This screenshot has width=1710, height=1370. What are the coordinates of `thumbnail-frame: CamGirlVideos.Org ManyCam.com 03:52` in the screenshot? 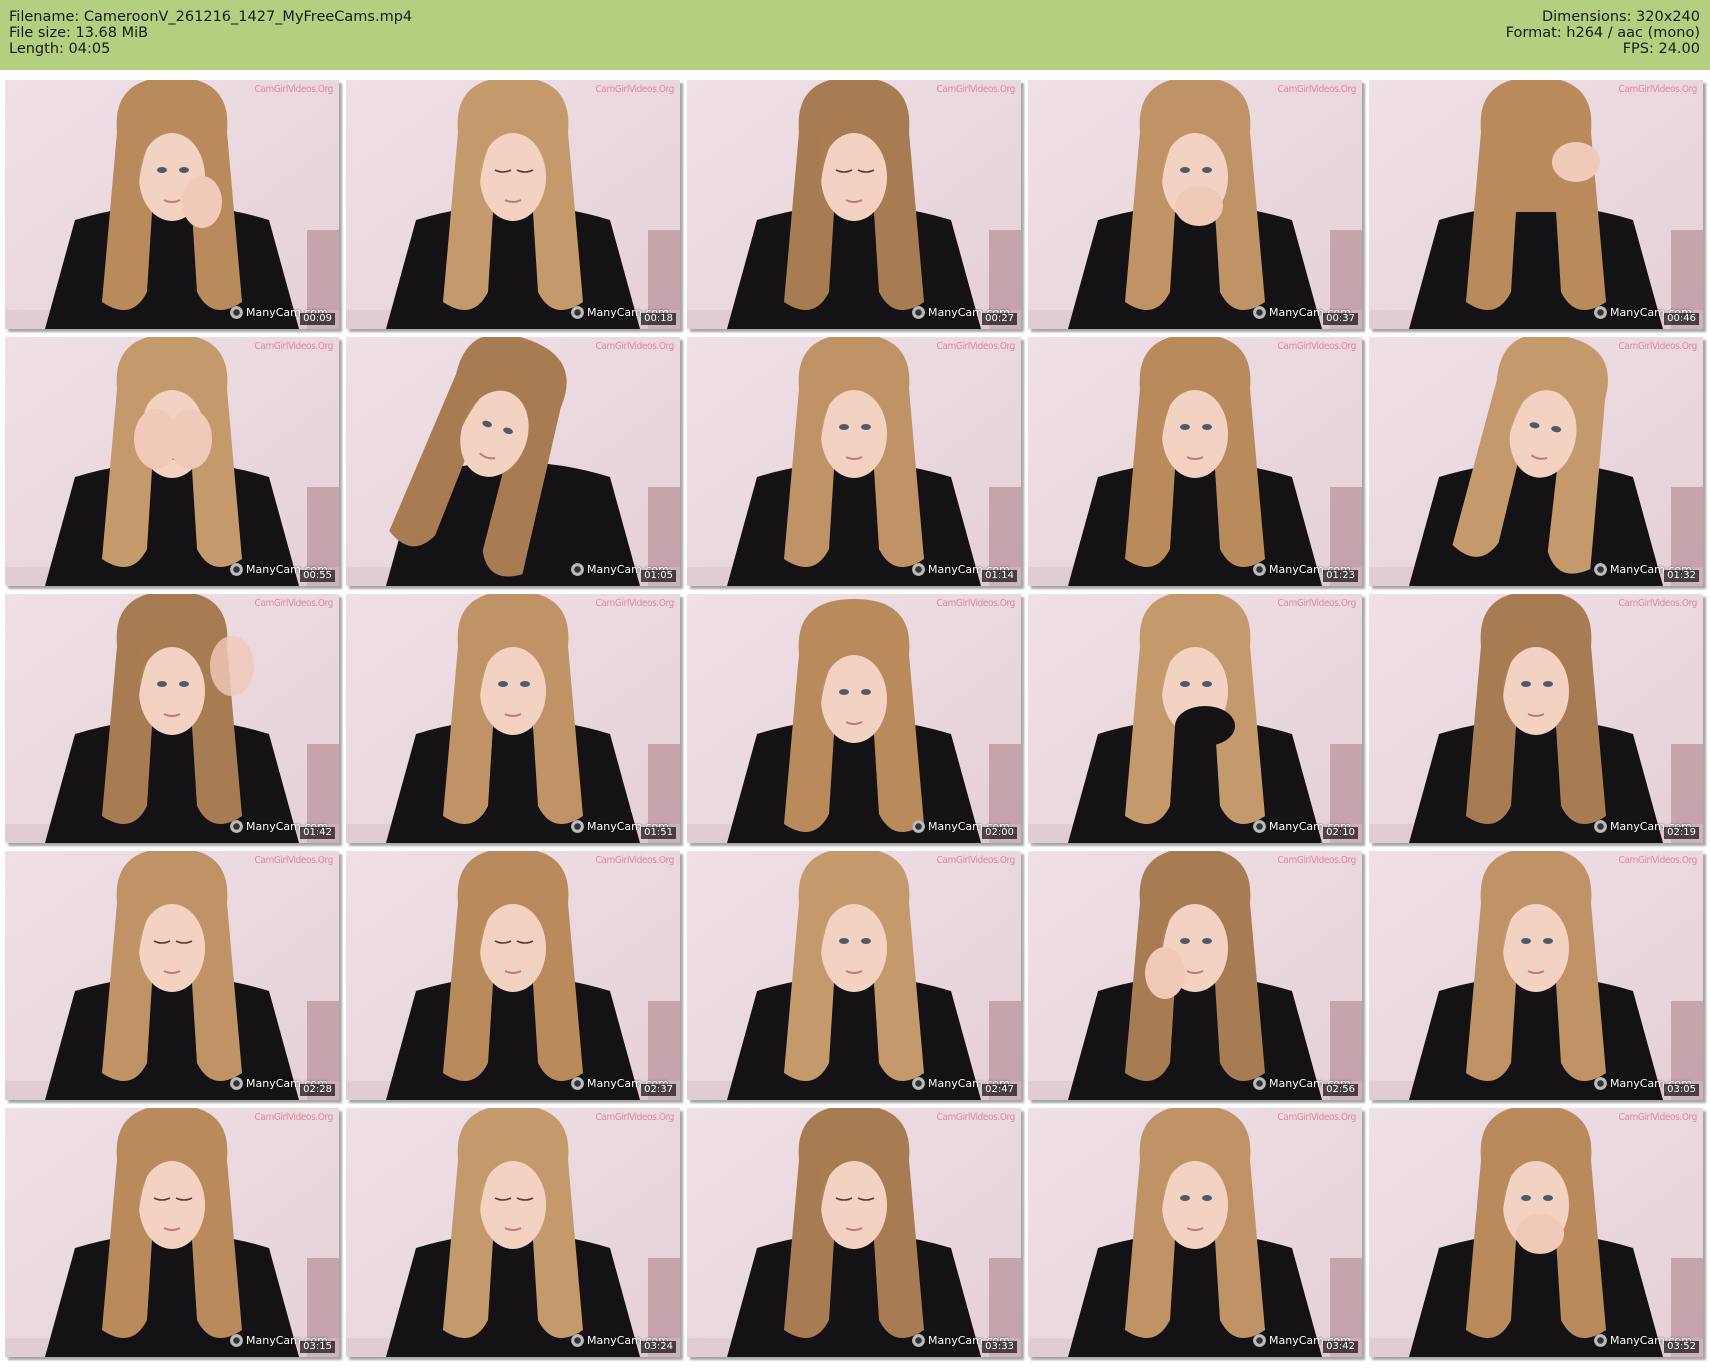 It's located at (1536, 1232).